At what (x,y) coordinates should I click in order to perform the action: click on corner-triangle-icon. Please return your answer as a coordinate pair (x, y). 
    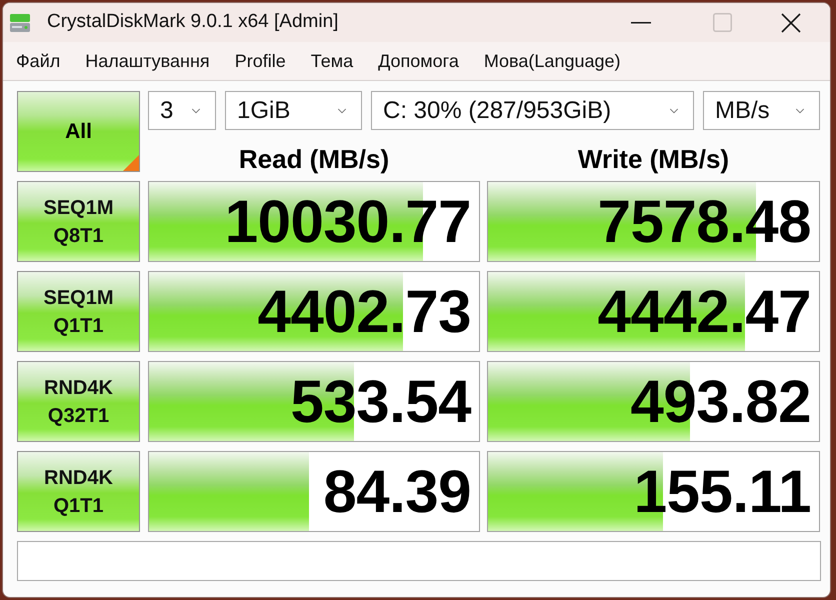
    Looking at the image, I should click on (131, 163).